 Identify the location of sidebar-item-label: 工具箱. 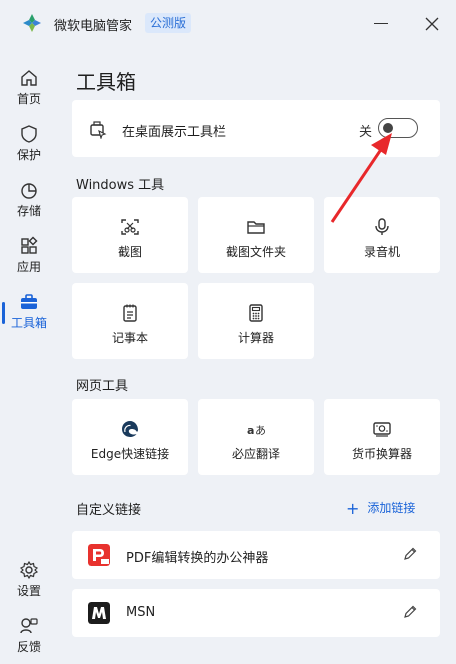
(28, 323).